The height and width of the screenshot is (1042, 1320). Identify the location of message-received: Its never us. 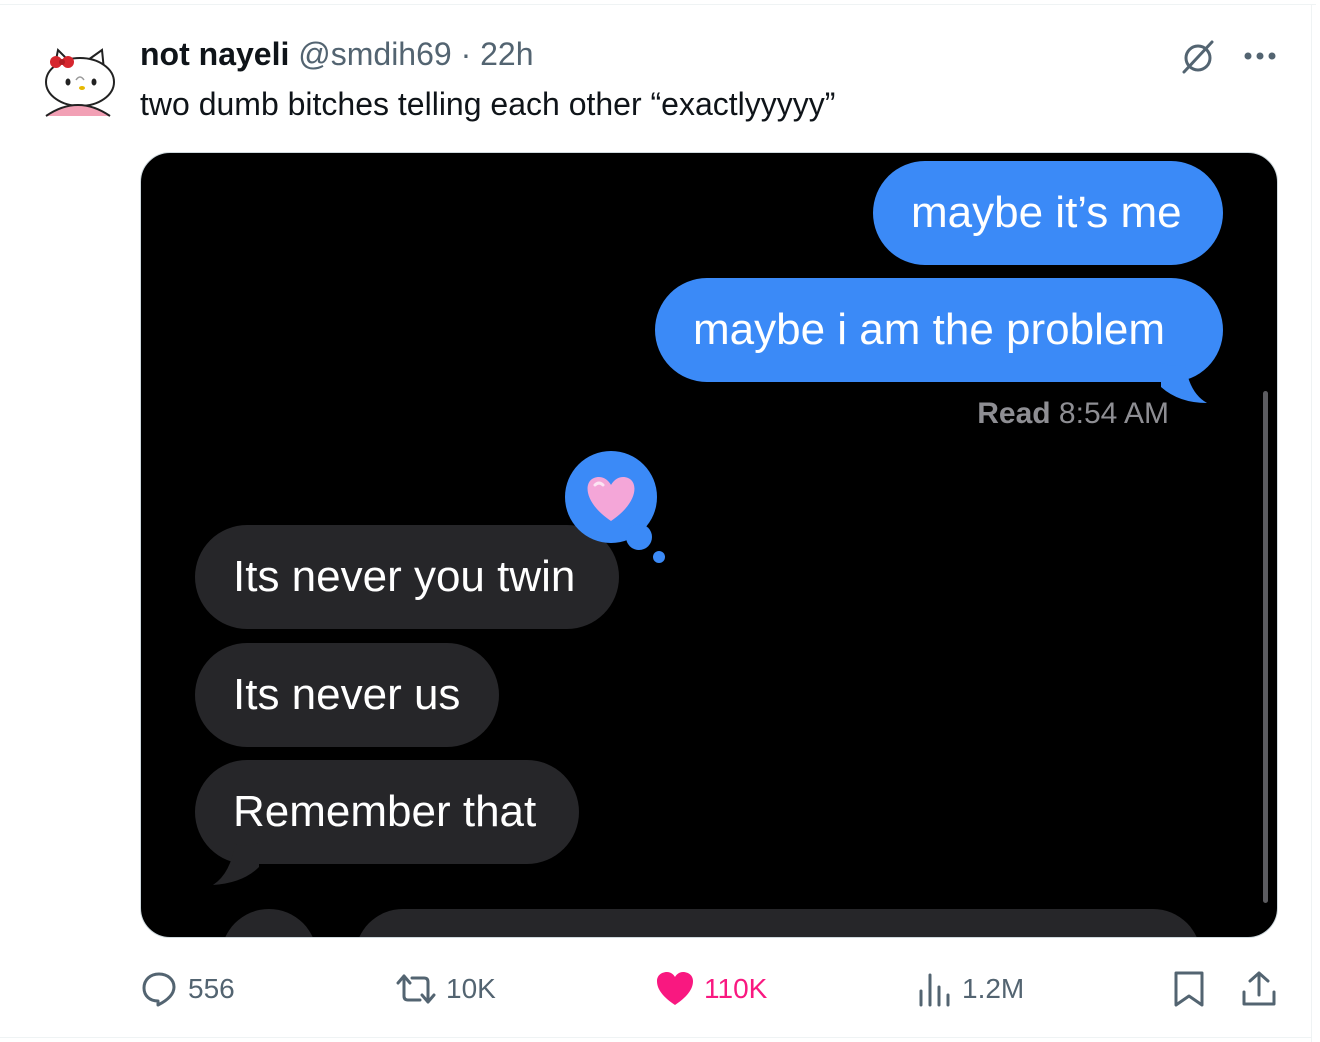
(347, 695).